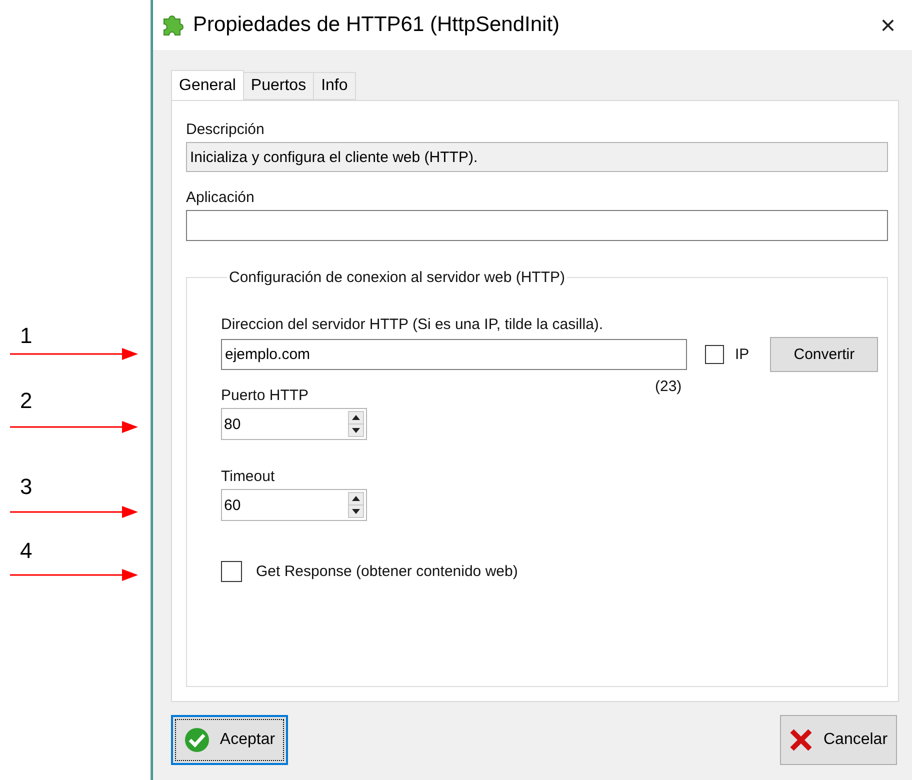  I want to click on convert-button: Convertir, so click(824, 354).